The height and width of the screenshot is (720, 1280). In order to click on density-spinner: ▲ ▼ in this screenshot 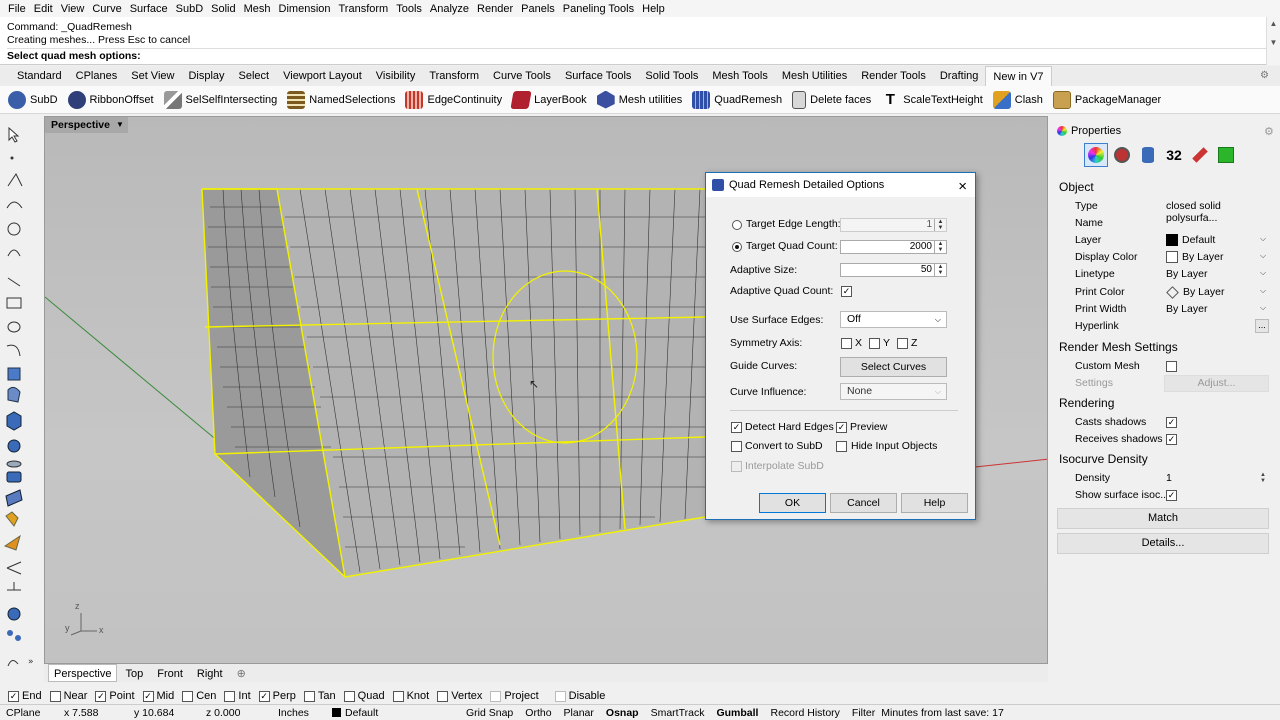, I will do `click(1263, 478)`.